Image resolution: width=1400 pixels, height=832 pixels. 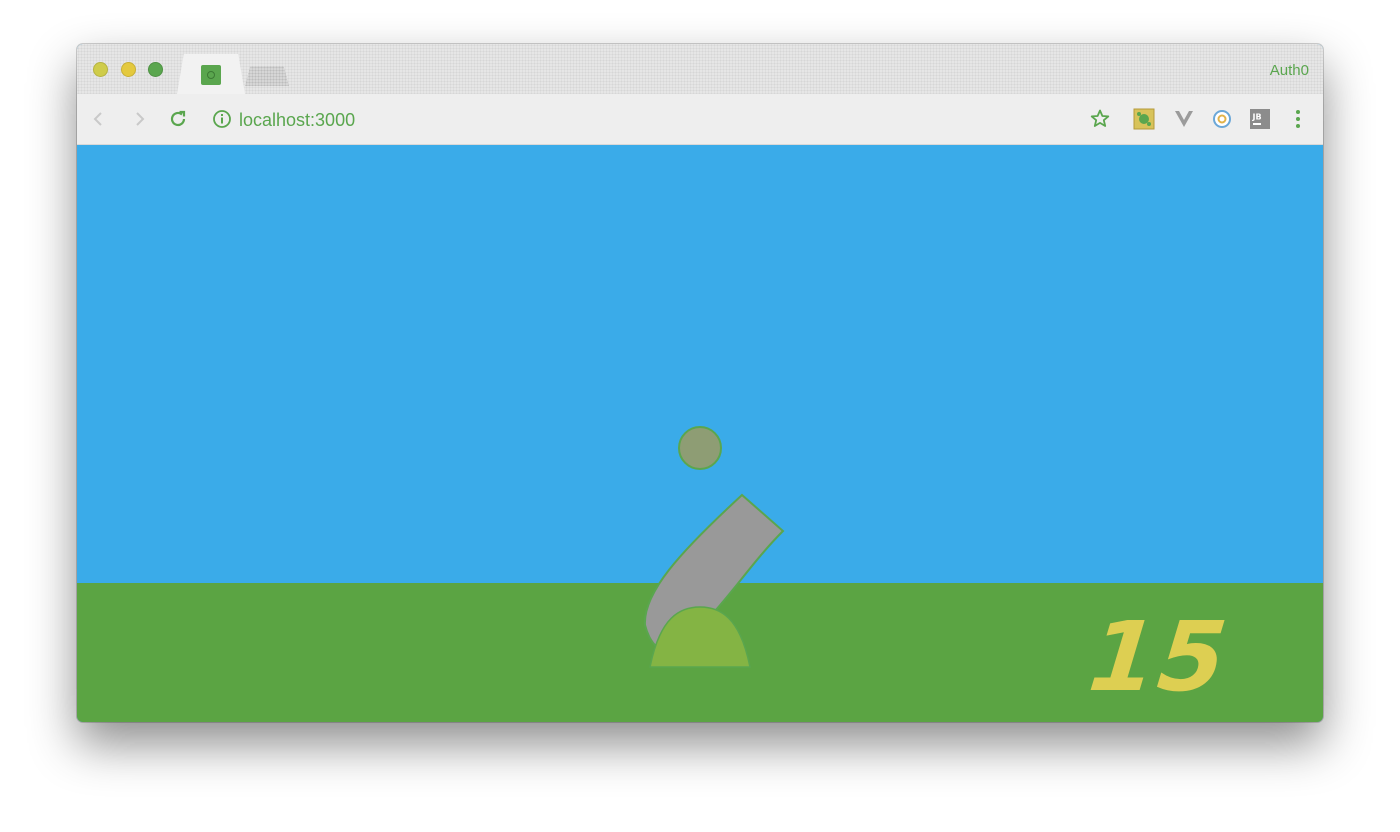 What do you see at coordinates (128, 69) in the screenshot?
I see `minimize-window-button` at bounding box center [128, 69].